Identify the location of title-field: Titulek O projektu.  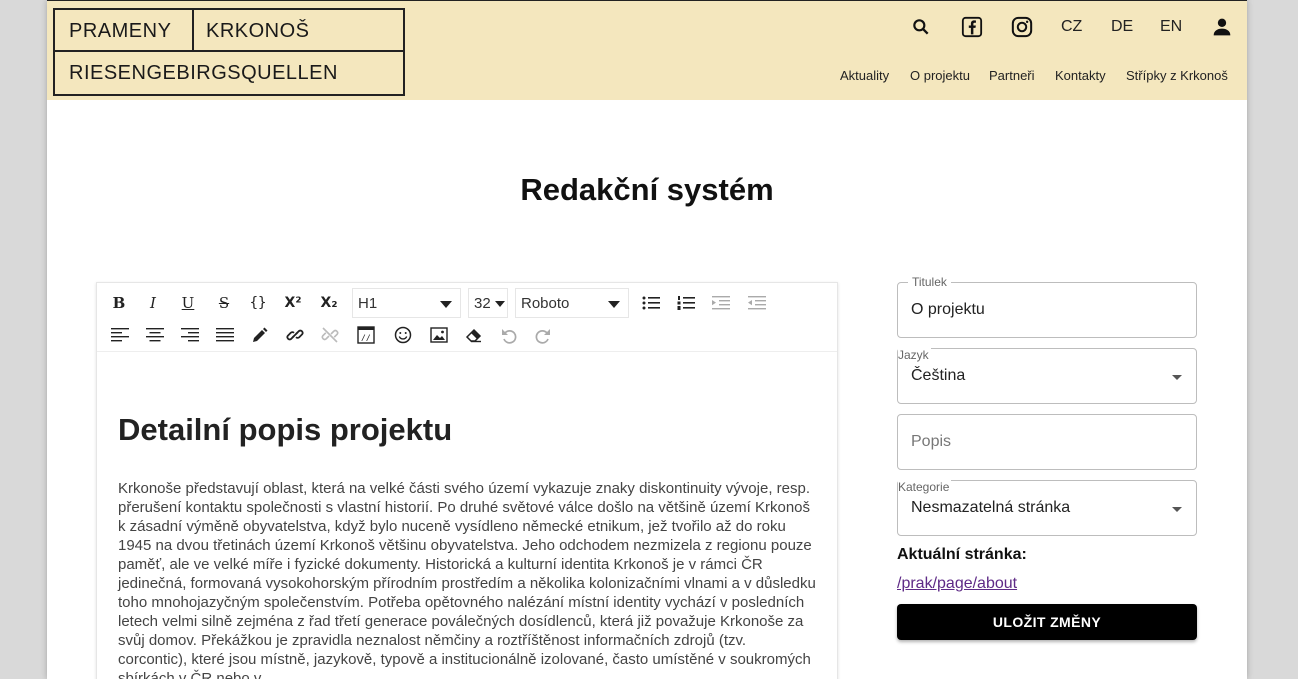
(1047, 306).